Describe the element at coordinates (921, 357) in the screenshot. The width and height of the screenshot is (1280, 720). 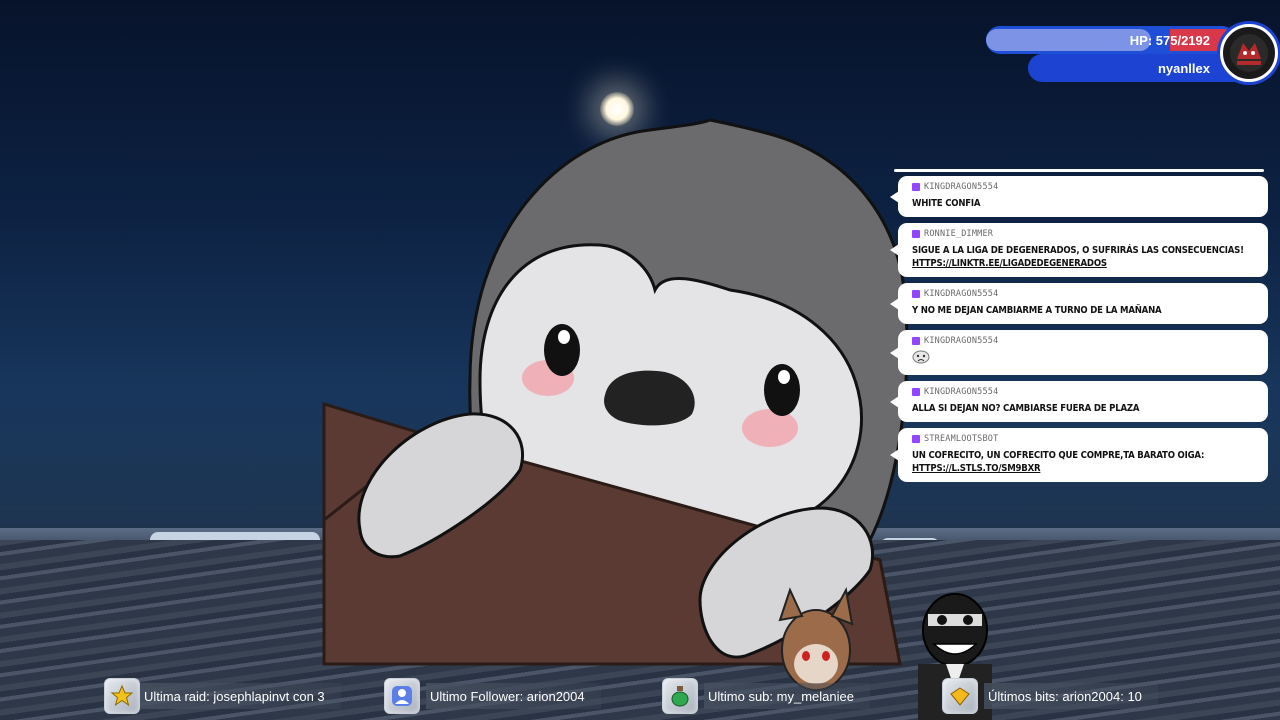
I see `sad-face-emote-icon` at that location.